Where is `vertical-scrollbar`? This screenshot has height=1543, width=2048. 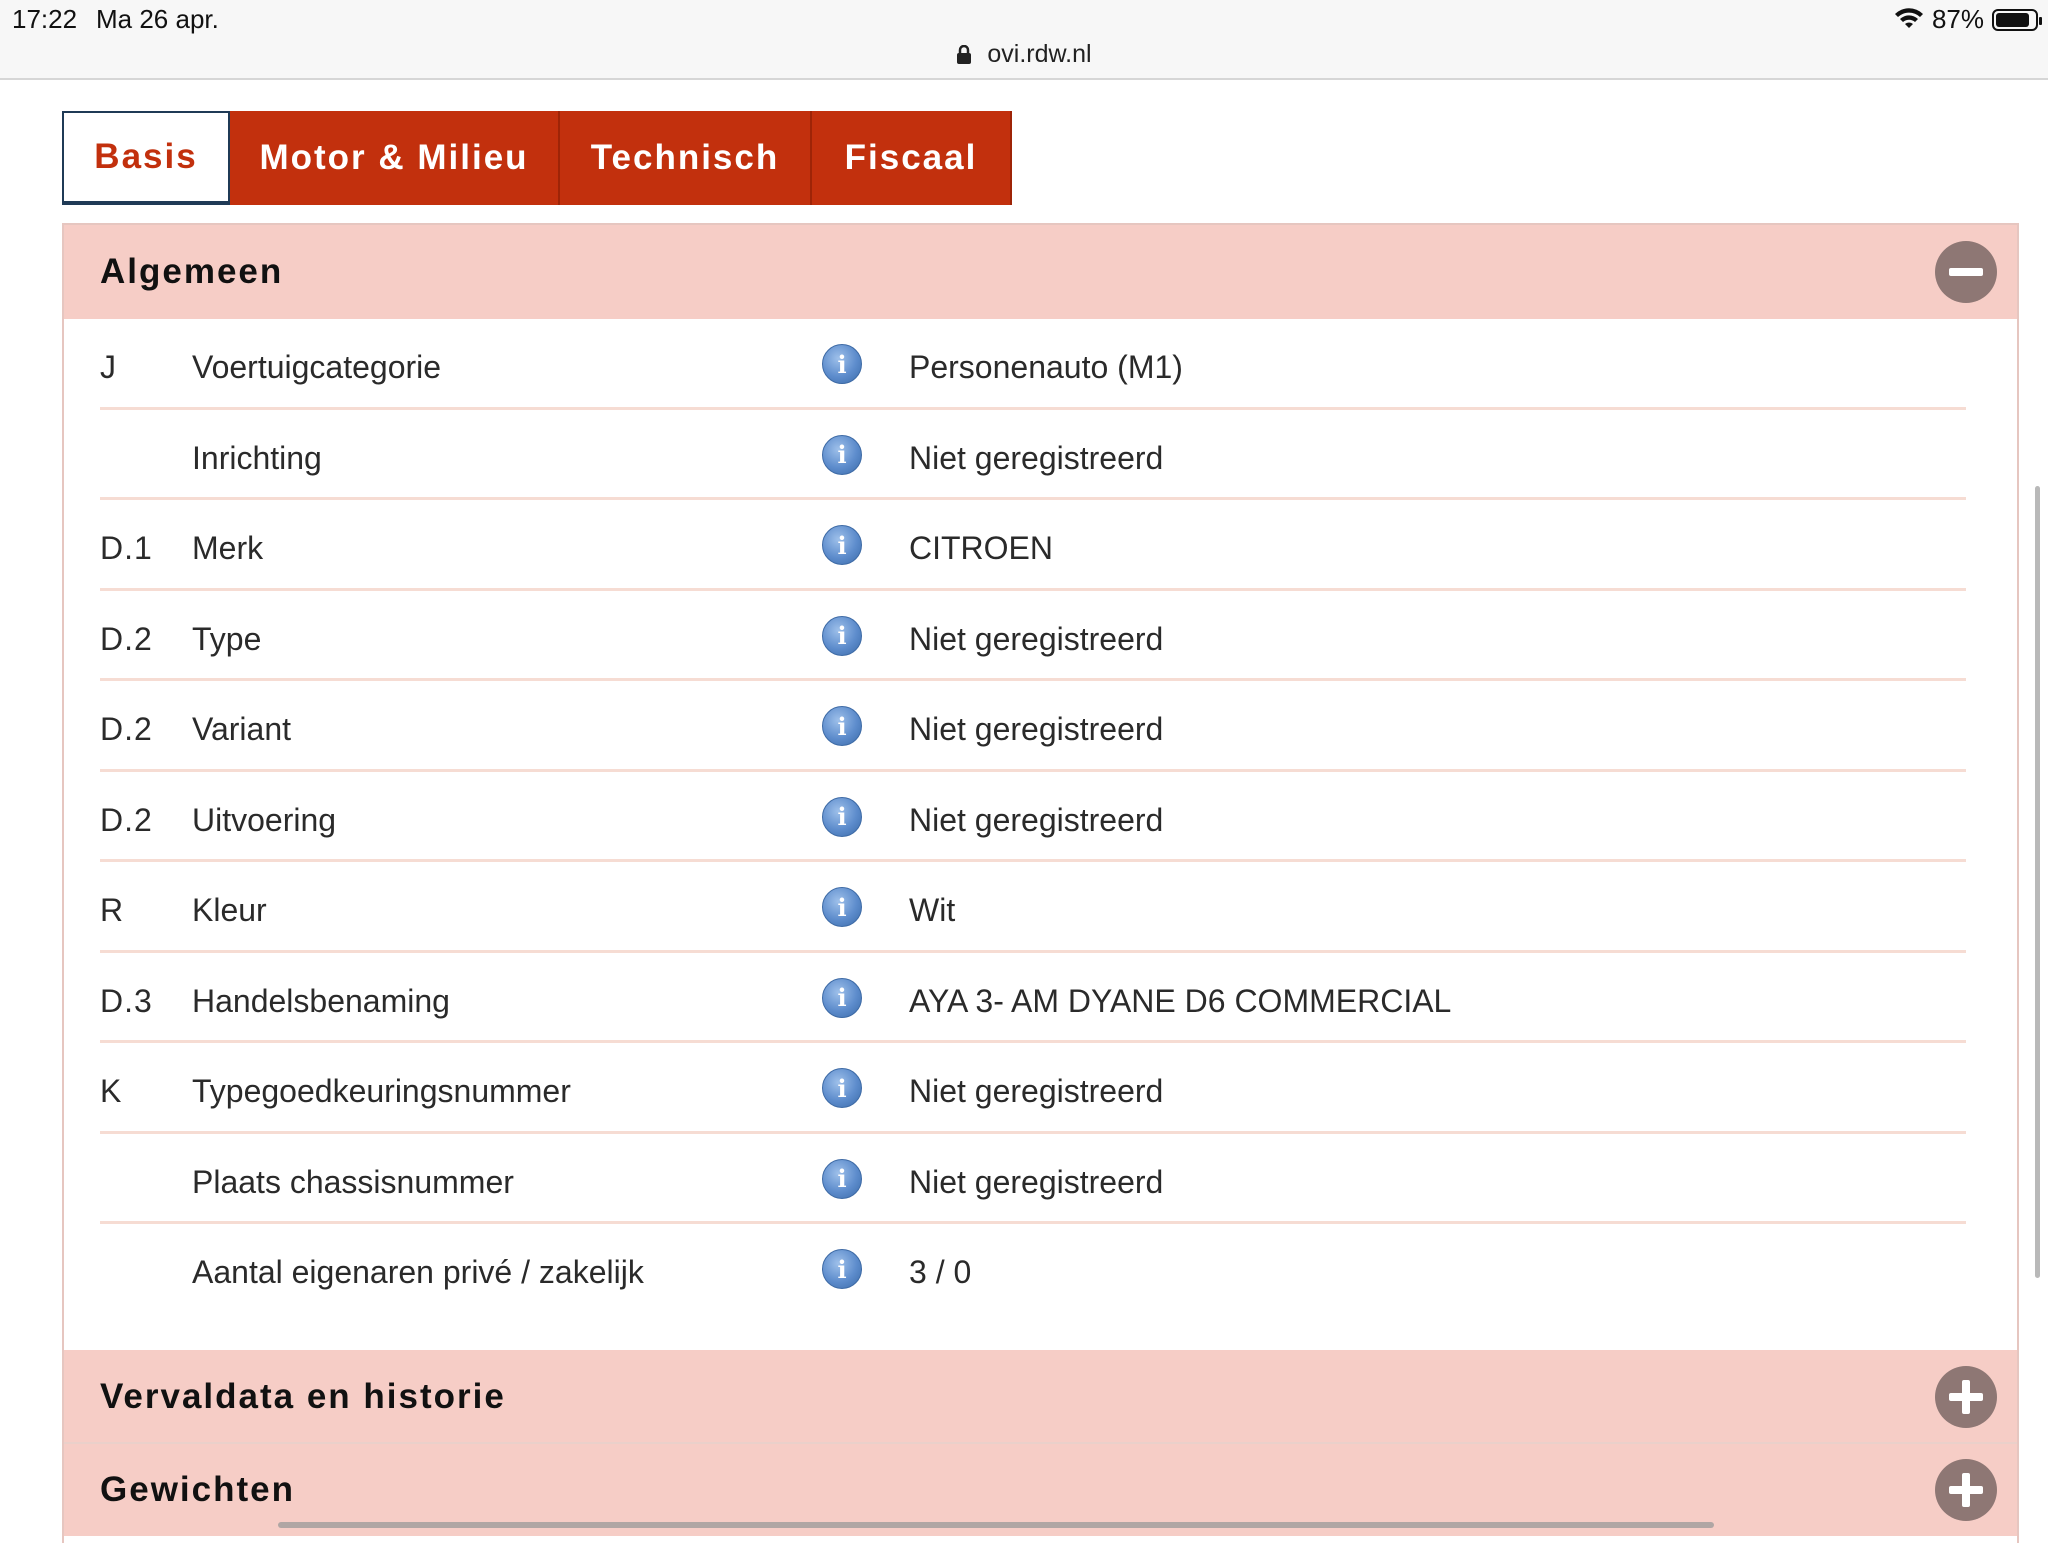 vertical-scrollbar is located at coordinates (2037, 882).